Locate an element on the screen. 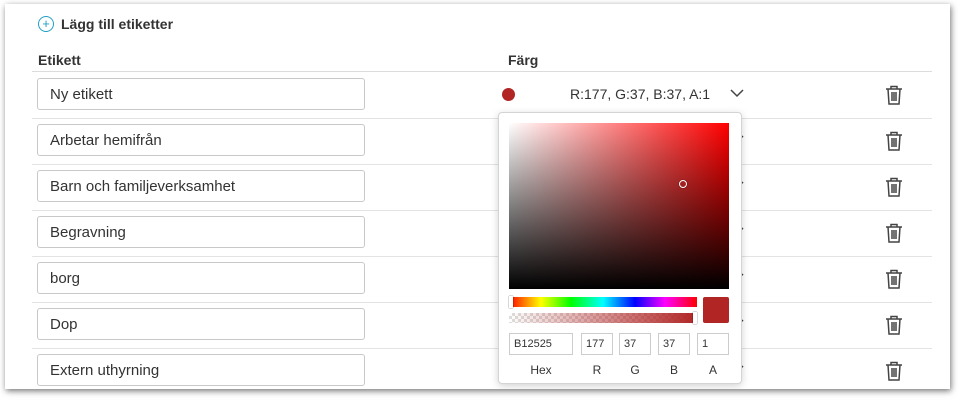 Image resolution: width=958 pixels, height=400 pixels. plus-circle-icon: + is located at coordinates (46, 24).